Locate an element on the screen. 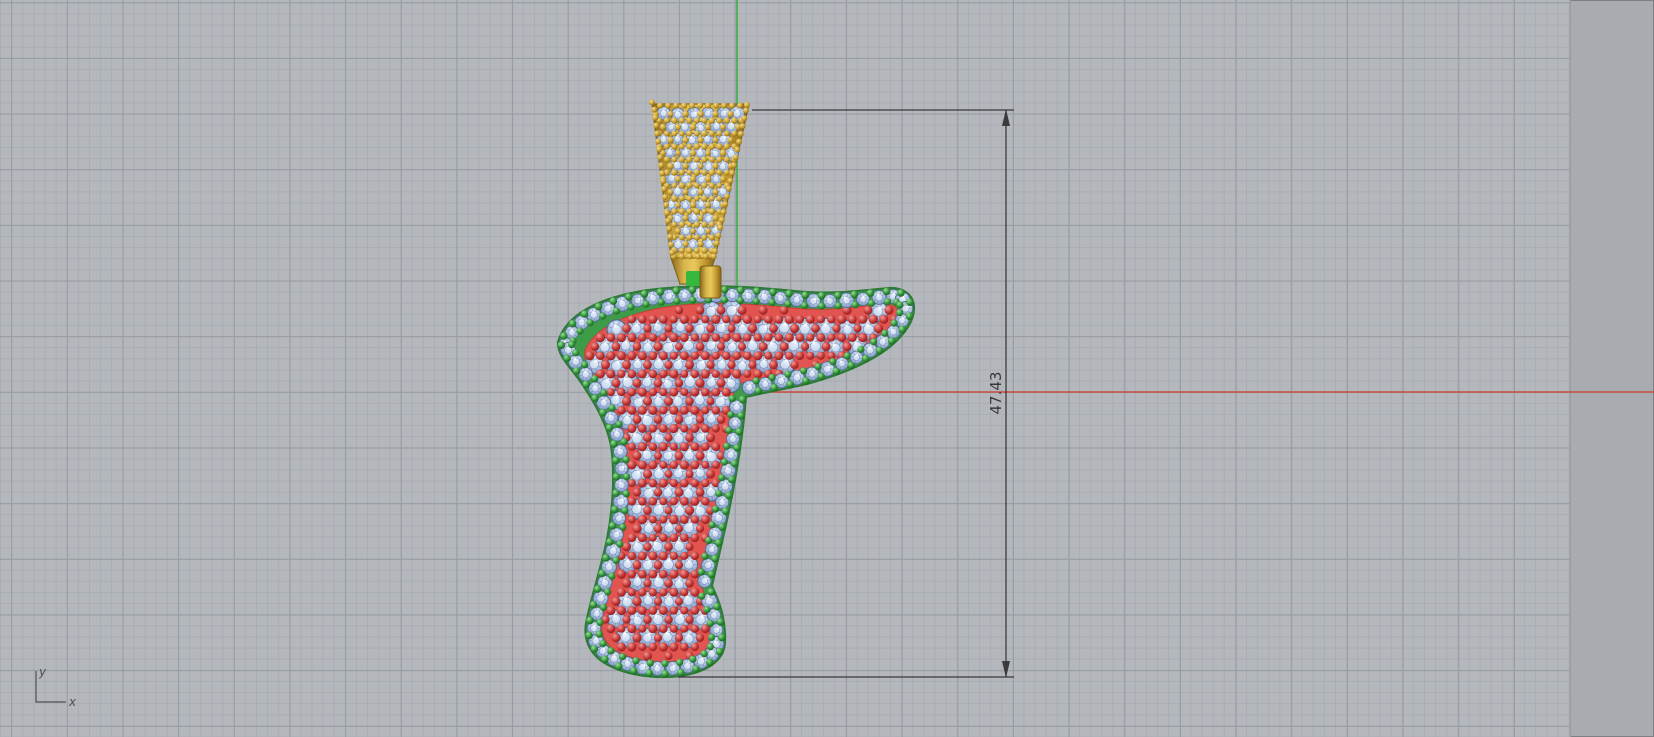 The image size is (1654, 737). dimension-value: 47.43 is located at coordinates (996, 393).